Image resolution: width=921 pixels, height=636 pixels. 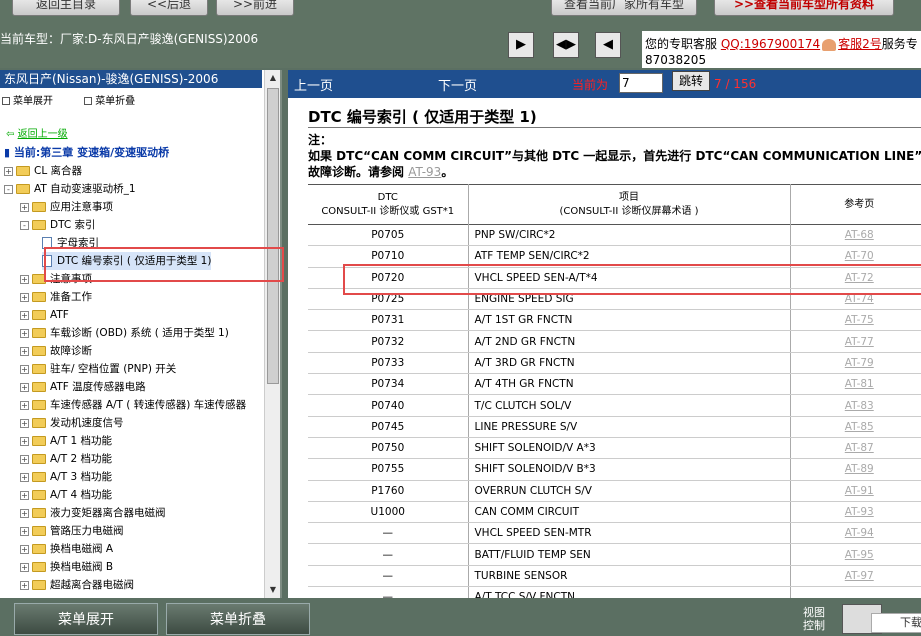 I want to click on ref-link: AT-85, so click(x=859, y=427).